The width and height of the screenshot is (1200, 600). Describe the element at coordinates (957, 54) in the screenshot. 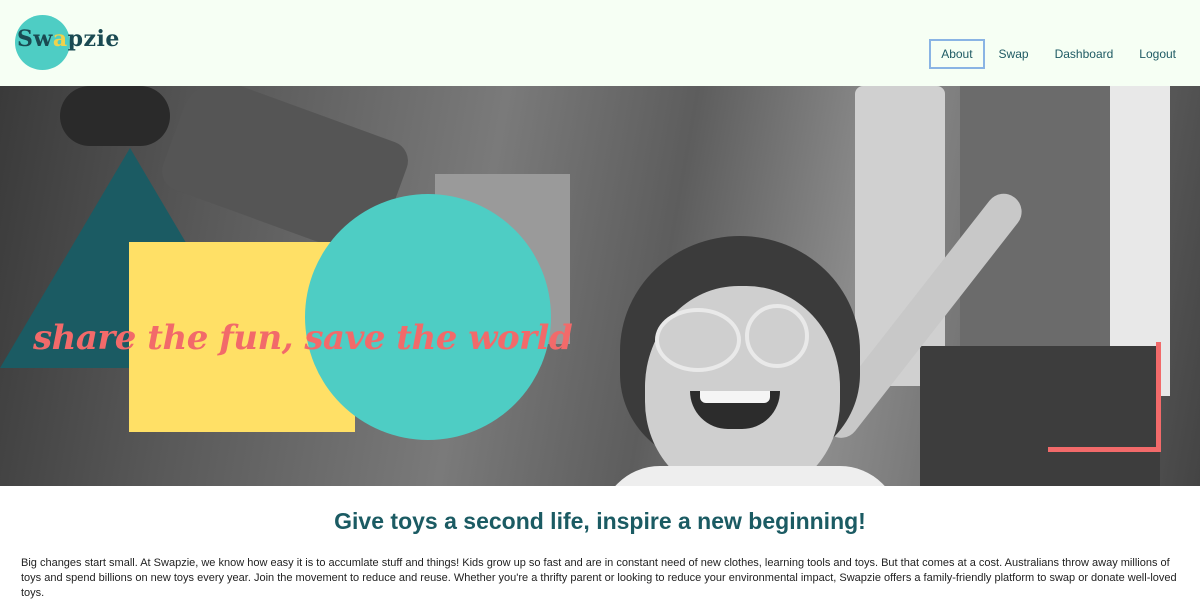

I see `nav-about-link: About` at that location.